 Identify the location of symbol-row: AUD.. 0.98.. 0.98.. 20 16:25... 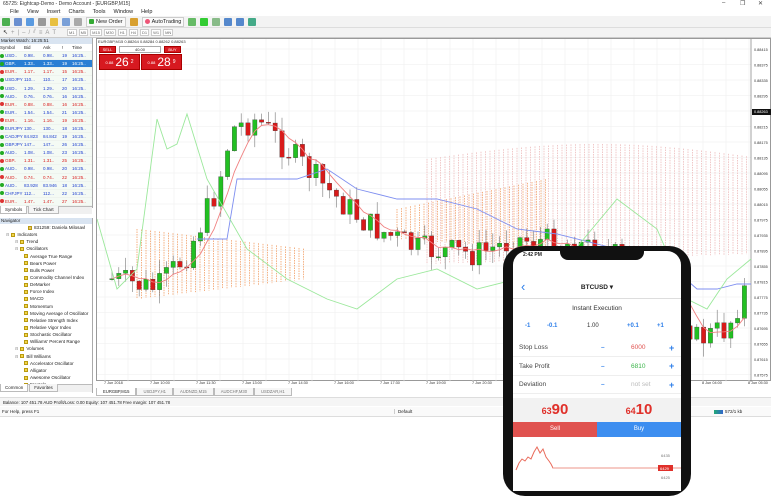
(46, 169).